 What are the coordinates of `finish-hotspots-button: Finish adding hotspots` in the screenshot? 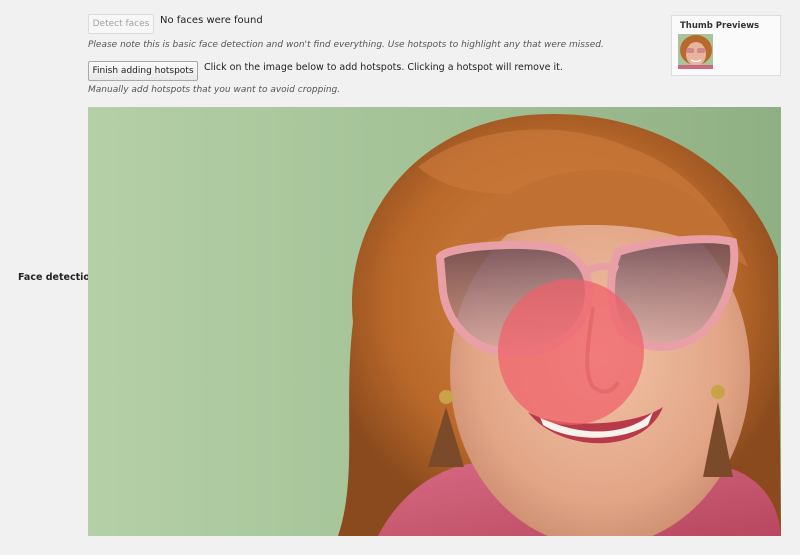 It's located at (143, 71).